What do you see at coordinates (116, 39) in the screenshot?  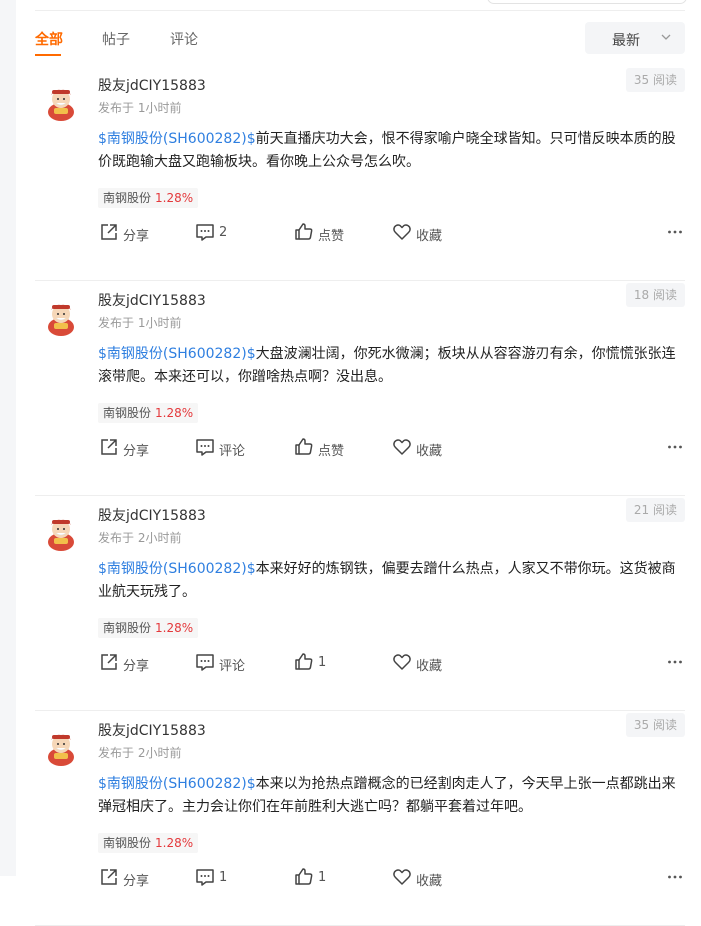 I see `tab-posts: 帖子` at bounding box center [116, 39].